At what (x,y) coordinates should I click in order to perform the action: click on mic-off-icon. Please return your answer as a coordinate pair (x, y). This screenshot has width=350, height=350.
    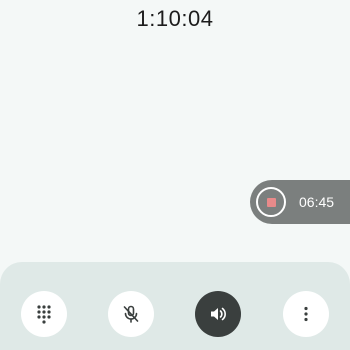
    Looking at the image, I should click on (131, 314).